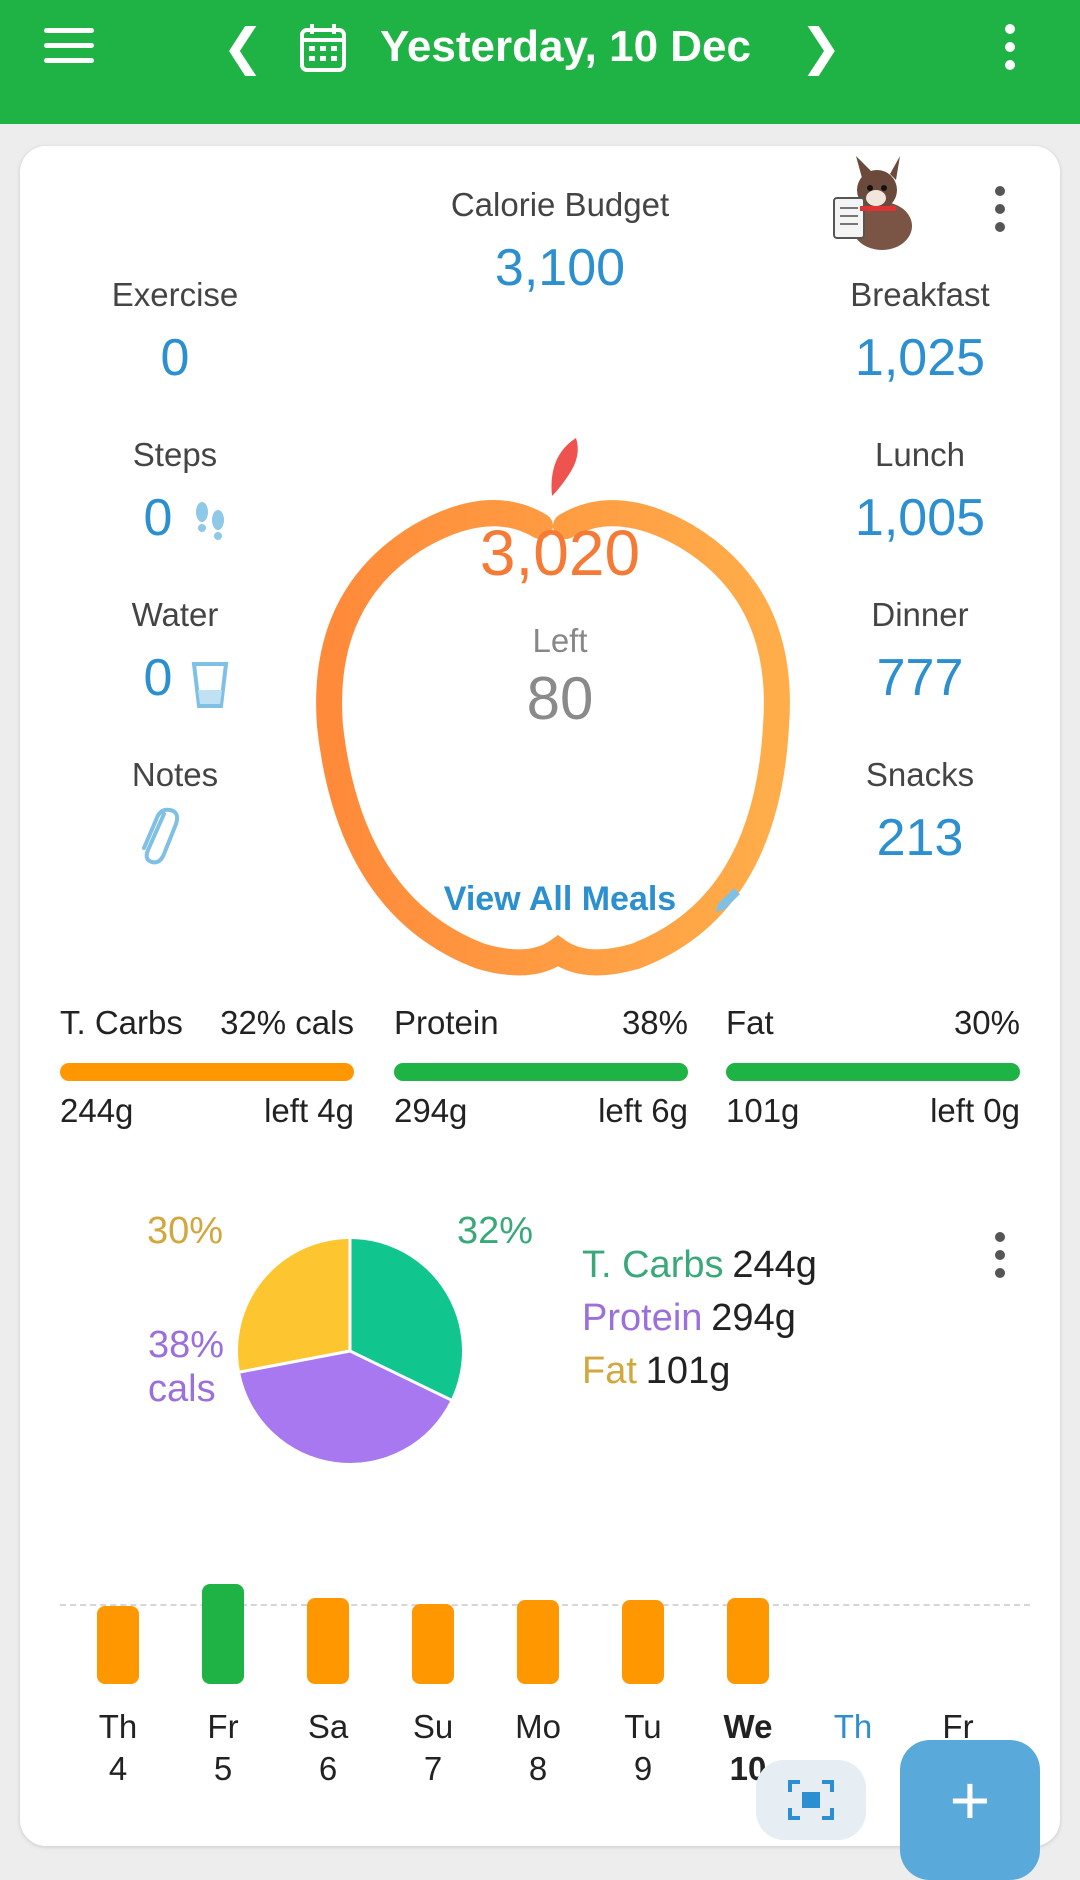  What do you see at coordinates (210, 685) in the screenshot?
I see `water-glass-icon` at bounding box center [210, 685].